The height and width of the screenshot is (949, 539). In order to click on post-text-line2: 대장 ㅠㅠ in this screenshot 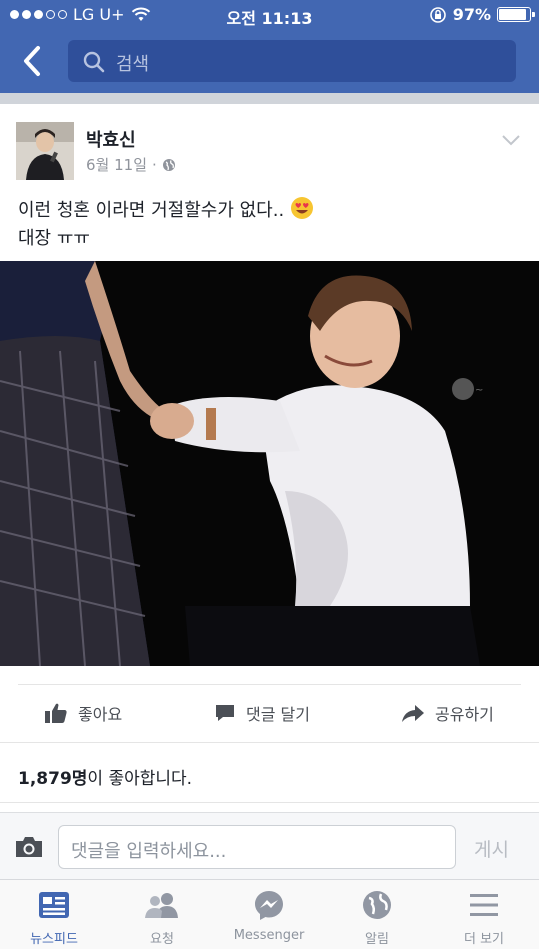, I will do `click(54, 238)`.